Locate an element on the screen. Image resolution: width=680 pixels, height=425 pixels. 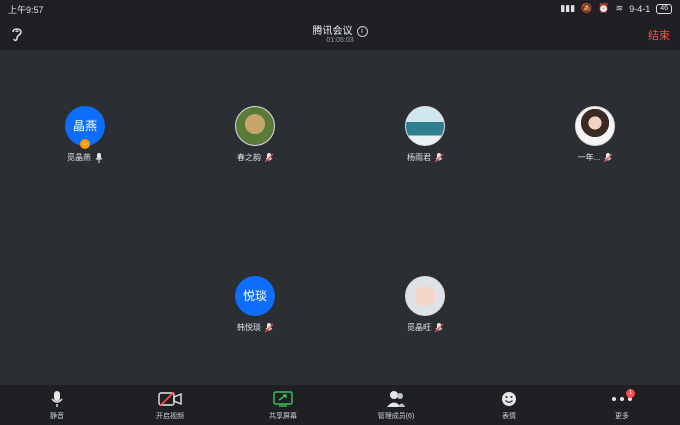
share-screen-icon is located at coordinates (283, 399).